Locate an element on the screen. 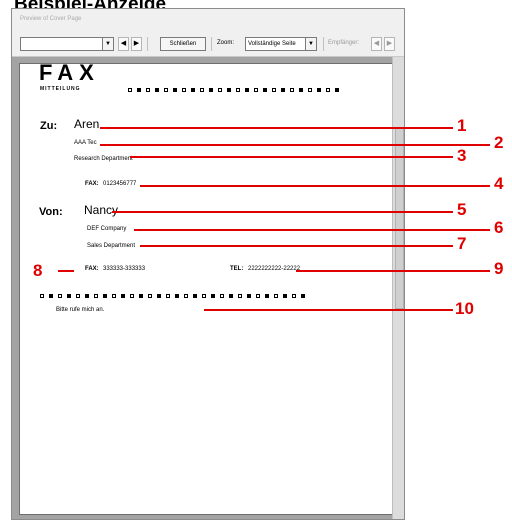 The image size is (512, 520). callout-number-7: 7 is located at coordinates (462, 243).